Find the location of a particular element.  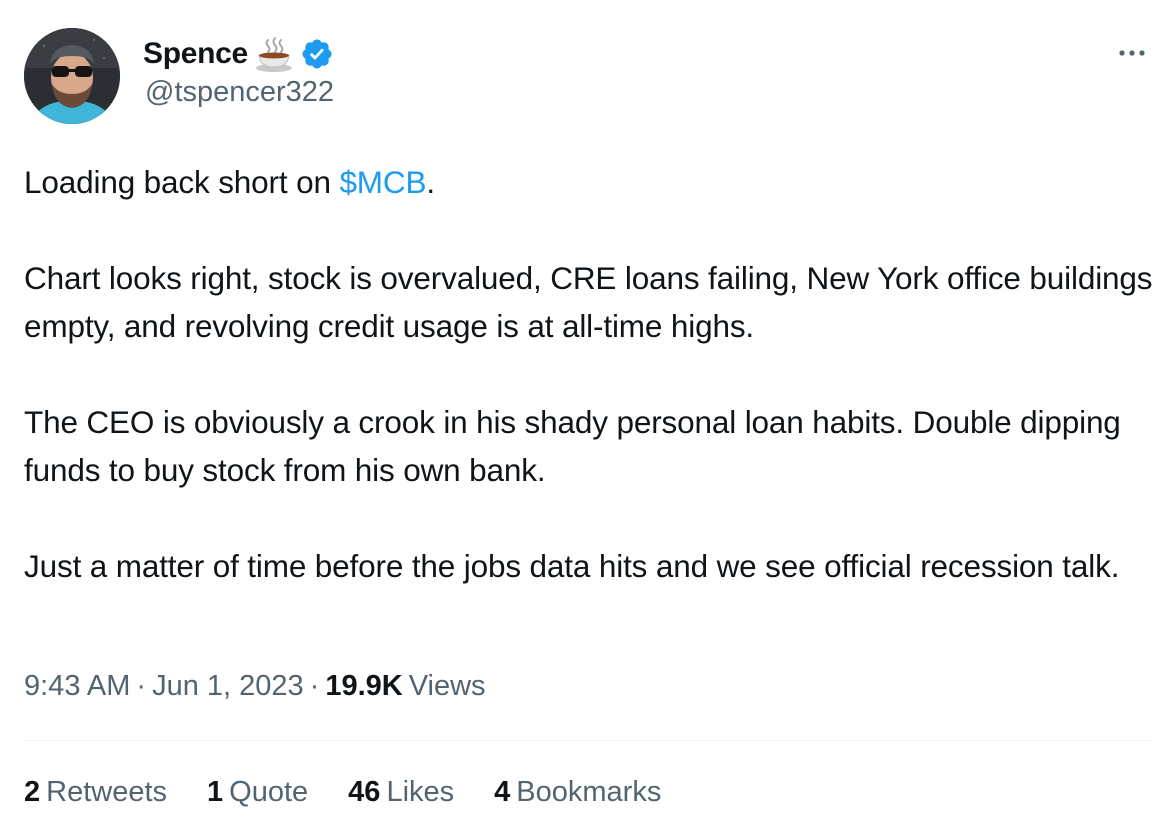

avatar is located at coordinates (72, 76).